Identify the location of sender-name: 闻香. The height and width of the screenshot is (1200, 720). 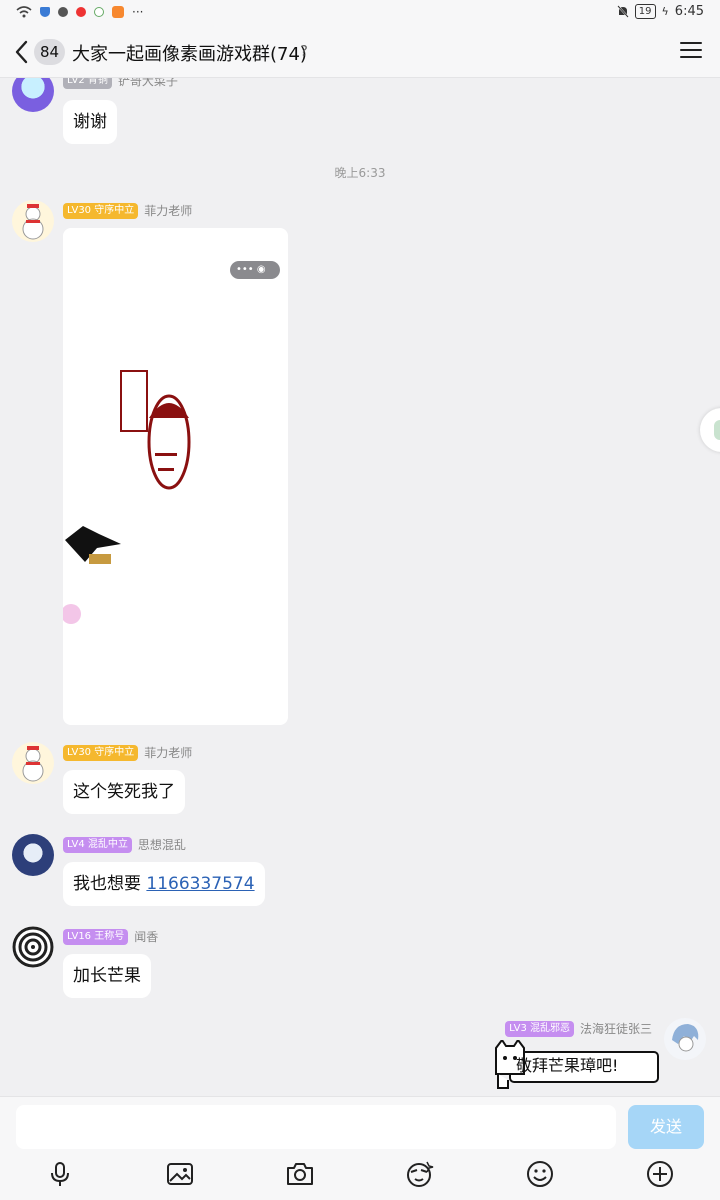
(146, 936).